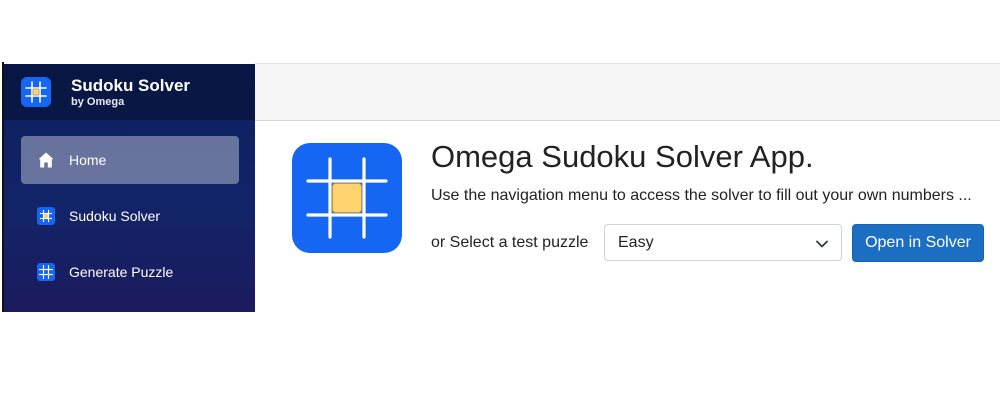 Image resolution: width=1000 pixels, height=400 pixels. What do you see at coordinates (723, 242) in the screenshot?
I see `puzzle-select: Easy` at bounding box center [723, 242].